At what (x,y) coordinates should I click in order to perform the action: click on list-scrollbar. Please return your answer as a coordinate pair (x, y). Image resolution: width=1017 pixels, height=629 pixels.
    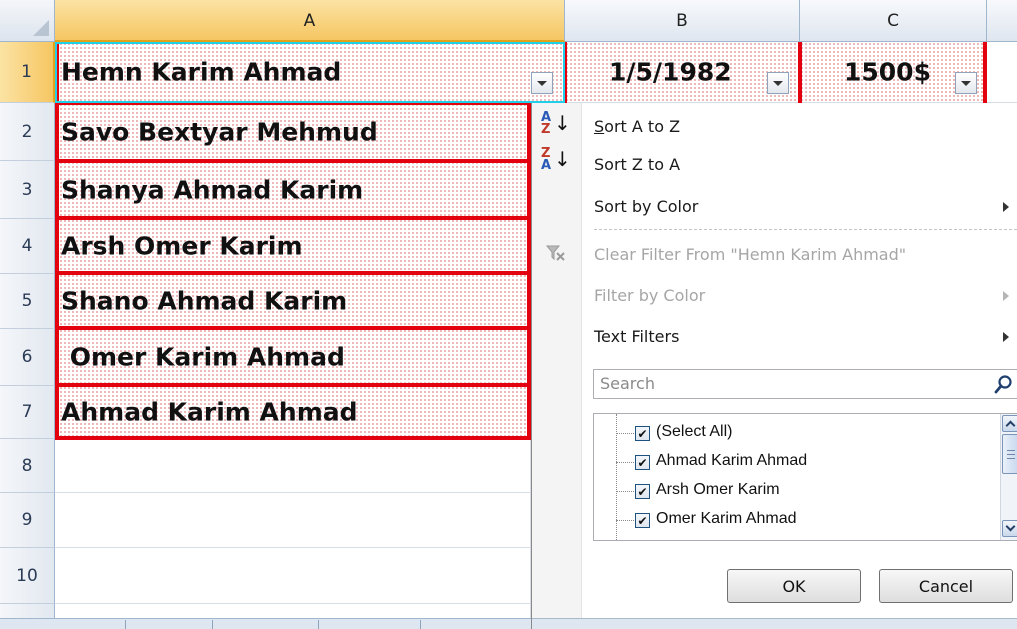
    Looking at the image, I should click on (1008, 477).